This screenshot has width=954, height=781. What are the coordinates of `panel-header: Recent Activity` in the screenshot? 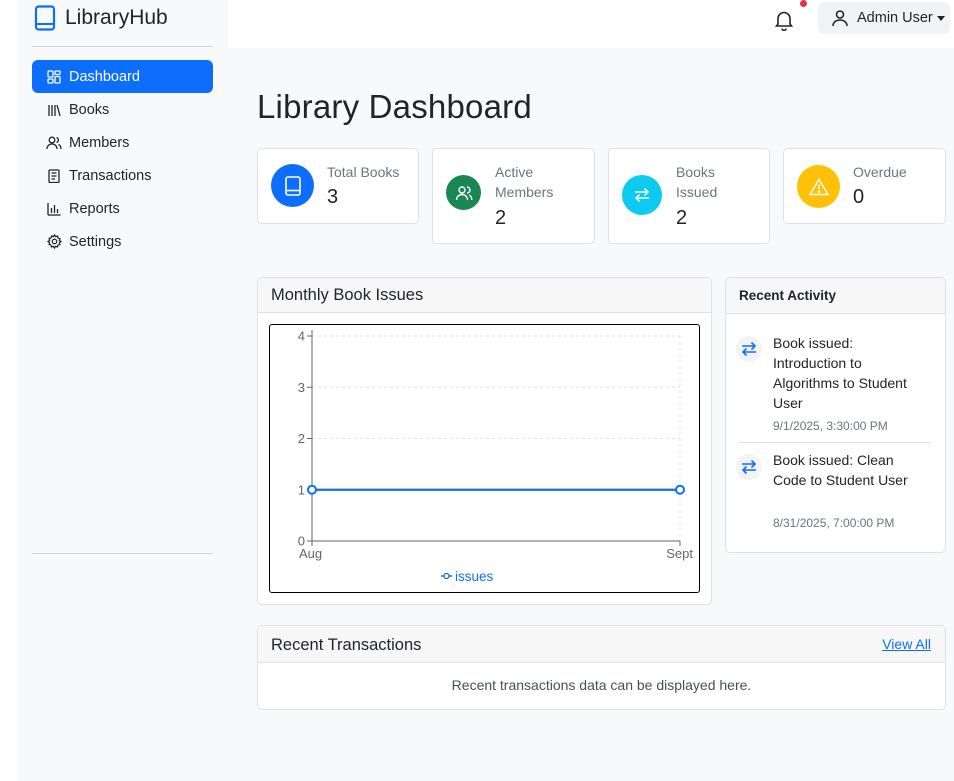 It's located at (835, 296).